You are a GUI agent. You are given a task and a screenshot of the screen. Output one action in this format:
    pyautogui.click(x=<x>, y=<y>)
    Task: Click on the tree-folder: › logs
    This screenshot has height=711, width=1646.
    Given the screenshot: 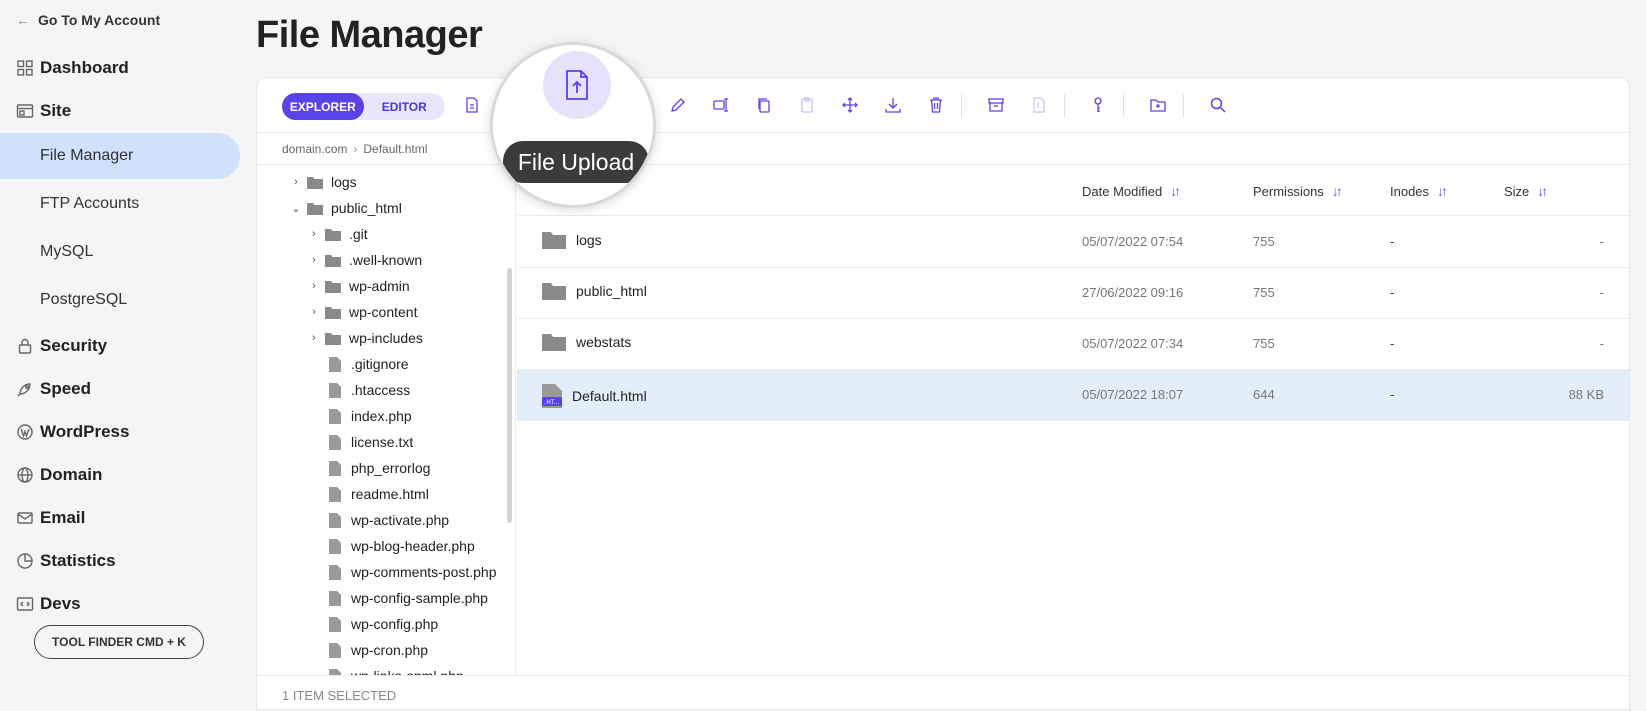 What is the action you would take?
    pyautogui.click(x=323, y=182)
    